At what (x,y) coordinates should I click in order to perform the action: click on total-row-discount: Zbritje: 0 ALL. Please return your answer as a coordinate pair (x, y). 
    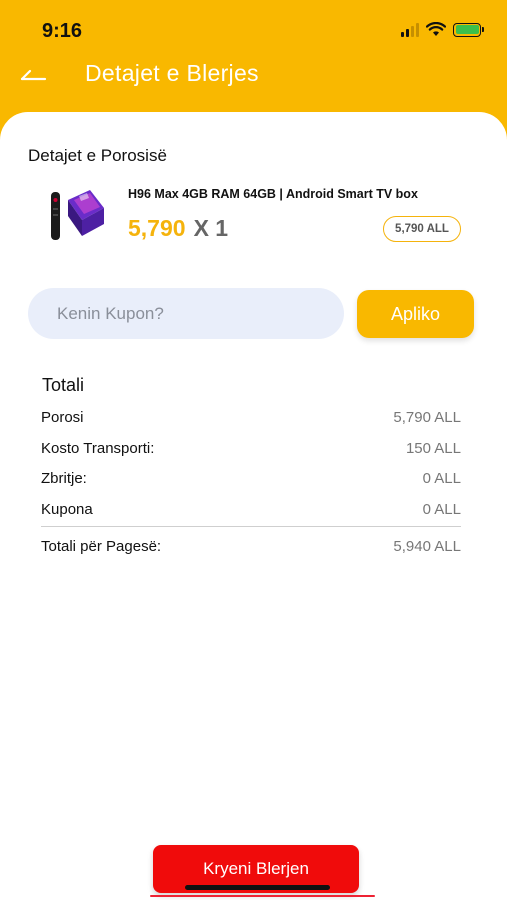
    Looking at the image, I should click on (251, 480).